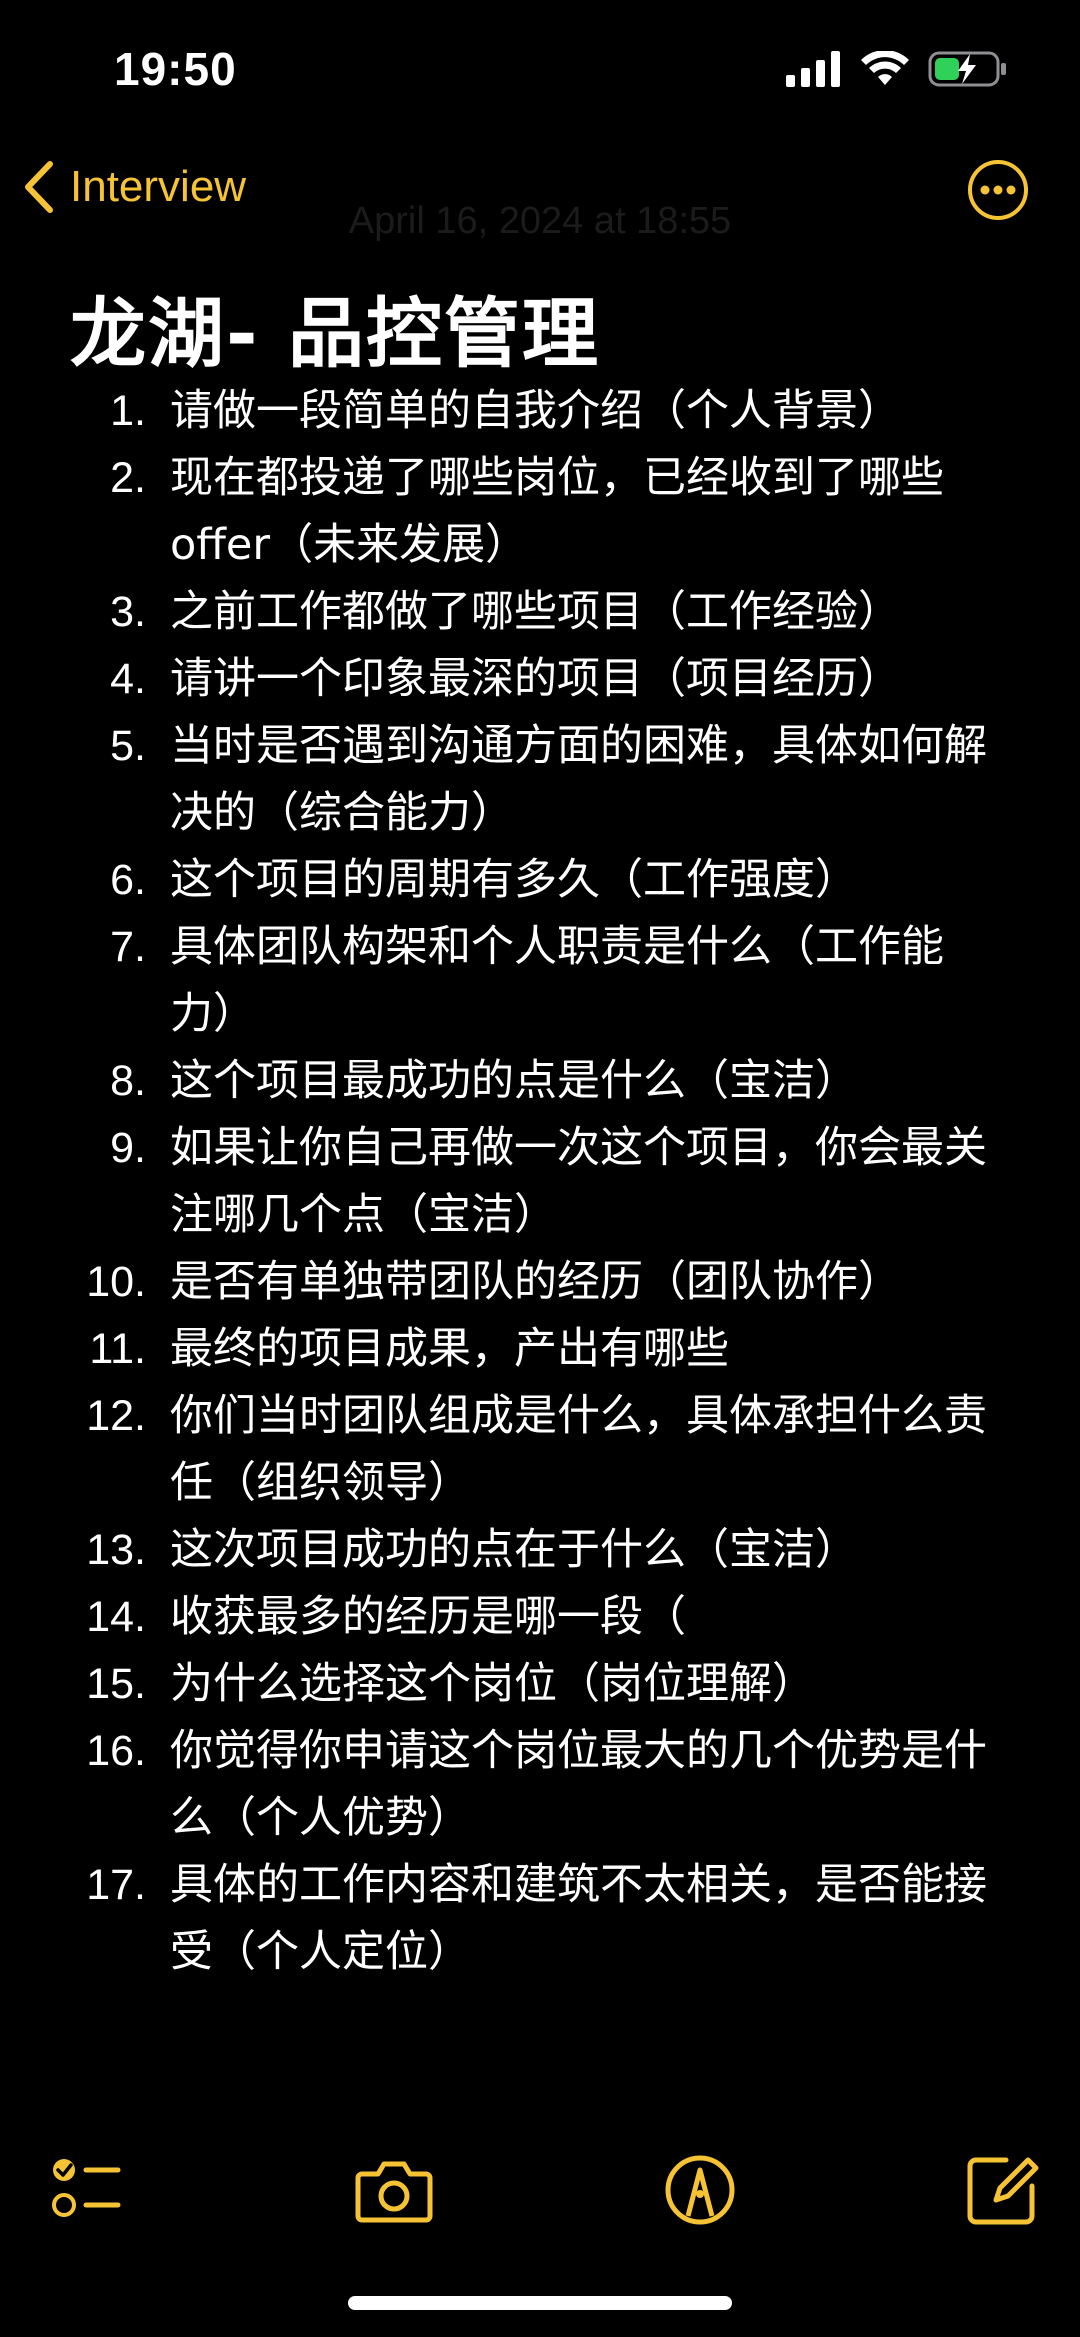 The image size is (1080, 2337). What do you see at coordinates (116, 1885) in the screenshot?
I see `list-number: 17.` at bounding box center [116, 1885].